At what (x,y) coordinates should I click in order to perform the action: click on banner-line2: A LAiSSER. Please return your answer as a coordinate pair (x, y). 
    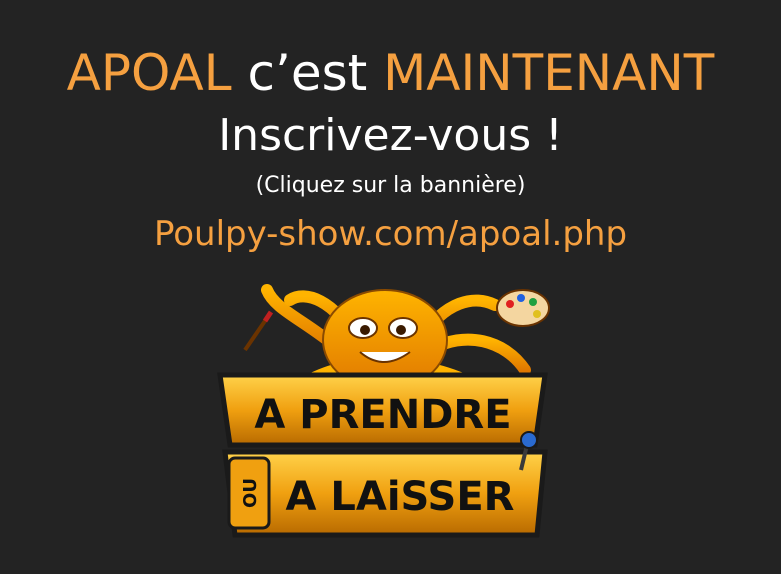
    Looking at the image, I should click on (400, 497).